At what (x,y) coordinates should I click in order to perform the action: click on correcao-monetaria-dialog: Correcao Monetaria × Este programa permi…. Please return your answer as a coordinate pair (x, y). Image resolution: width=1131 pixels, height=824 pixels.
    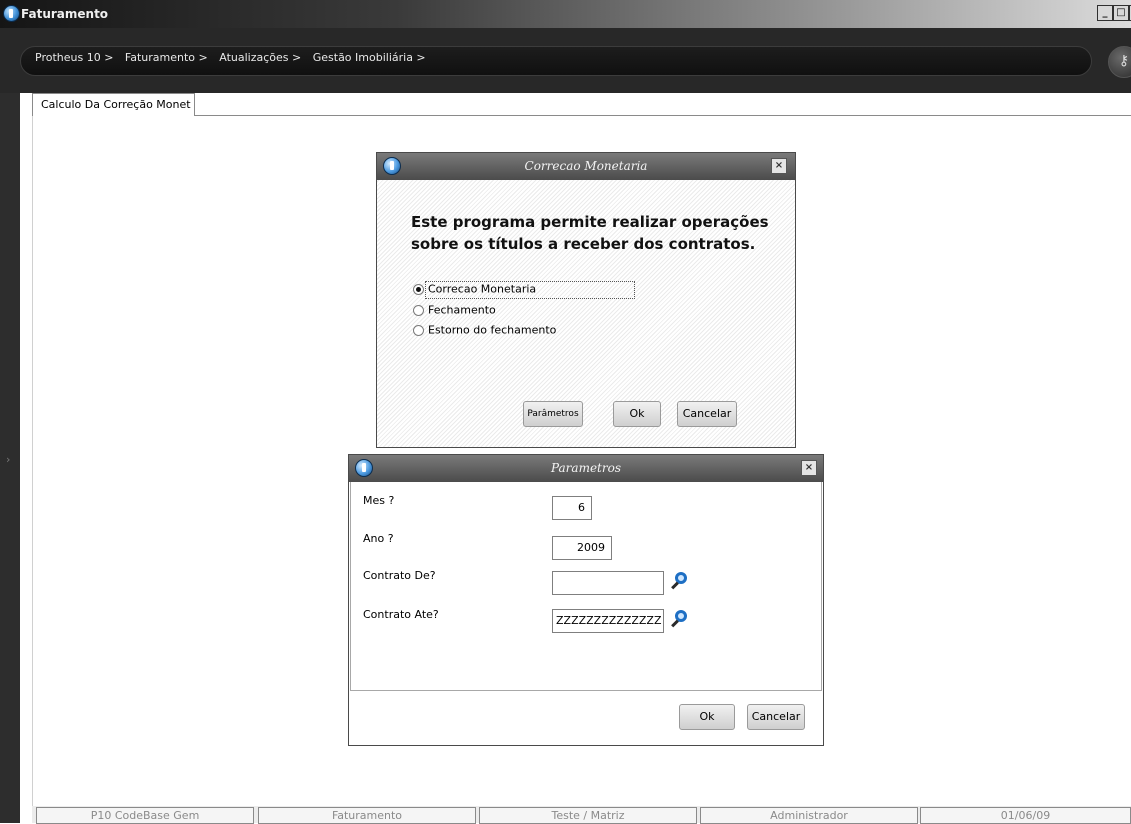
    Looking at the image, I should click on (586, 300).